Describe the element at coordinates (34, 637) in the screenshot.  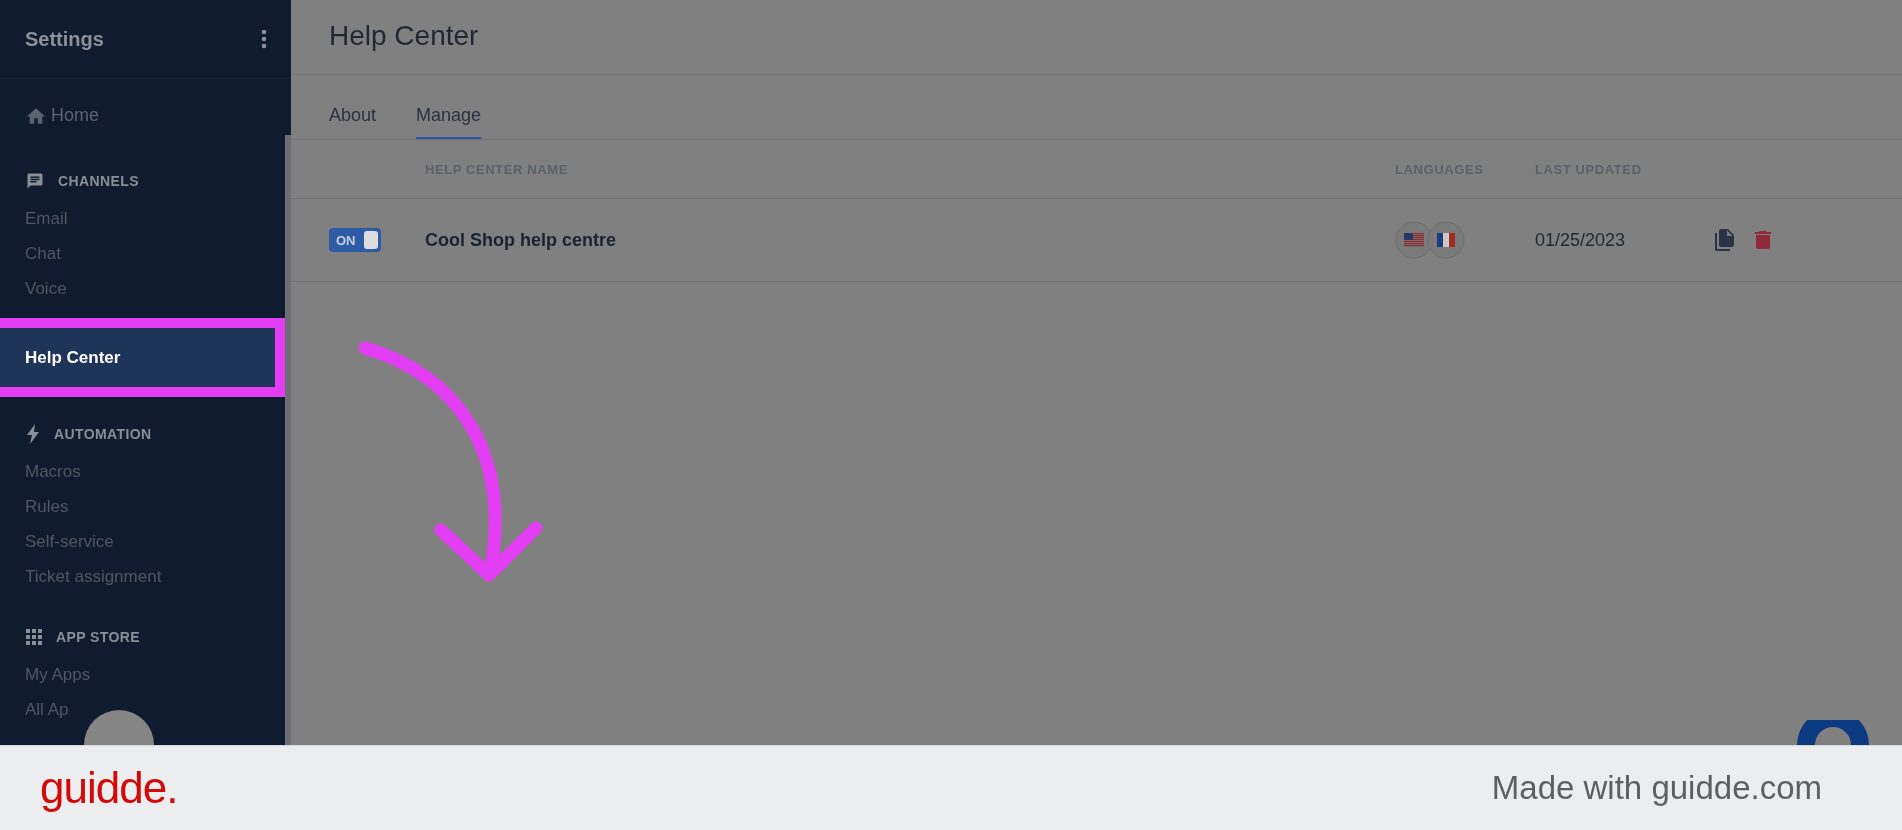
I see `apps-grid-icon` at that location.